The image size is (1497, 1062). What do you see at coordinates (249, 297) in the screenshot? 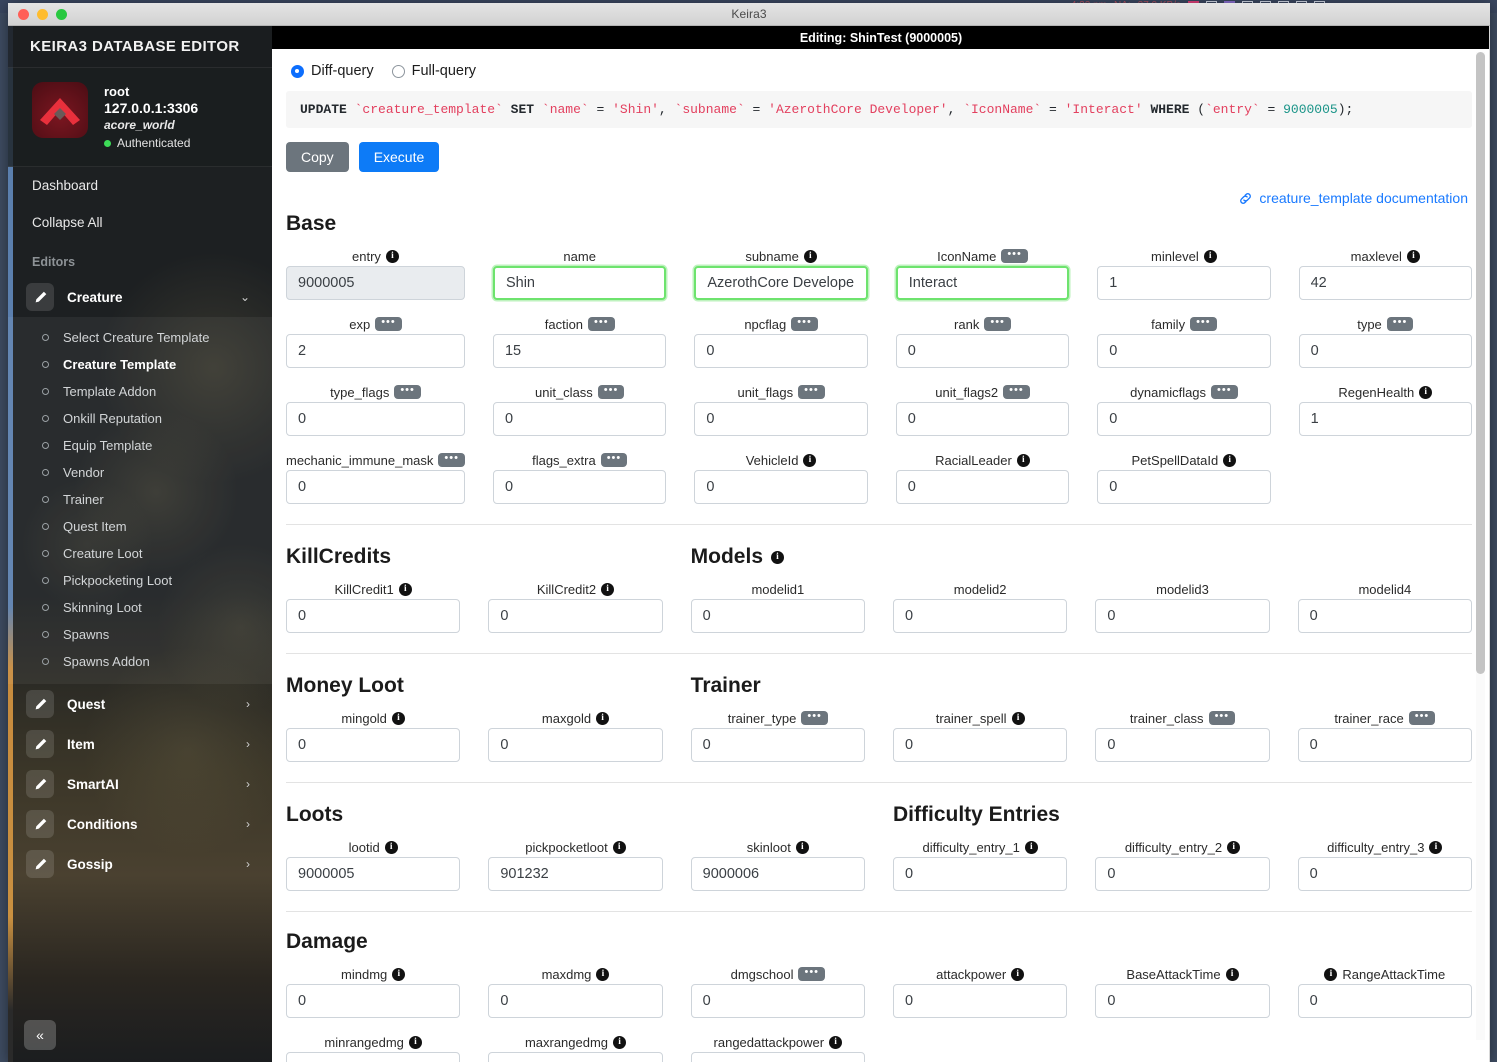
I see `chevron-down-icon: ⌄` at bounding box center [249, 297].